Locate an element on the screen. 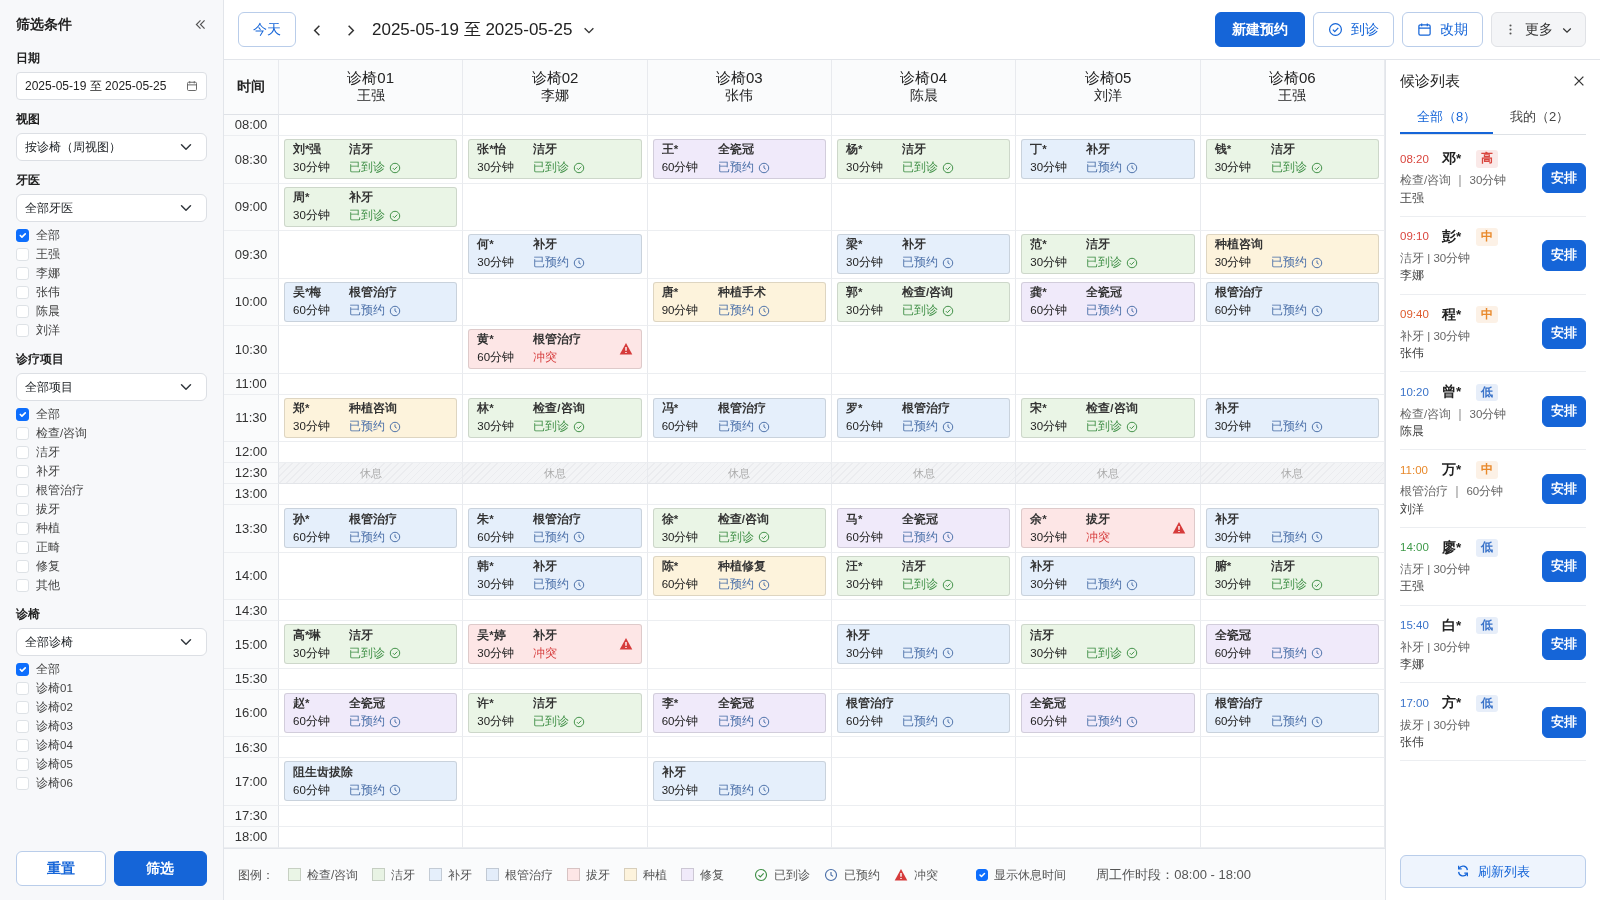 This screenshot has height=900, width=1600. time-slot: 郭* 检查/咨询 30分钟 已到诊 is located at coordinates (924, 302).